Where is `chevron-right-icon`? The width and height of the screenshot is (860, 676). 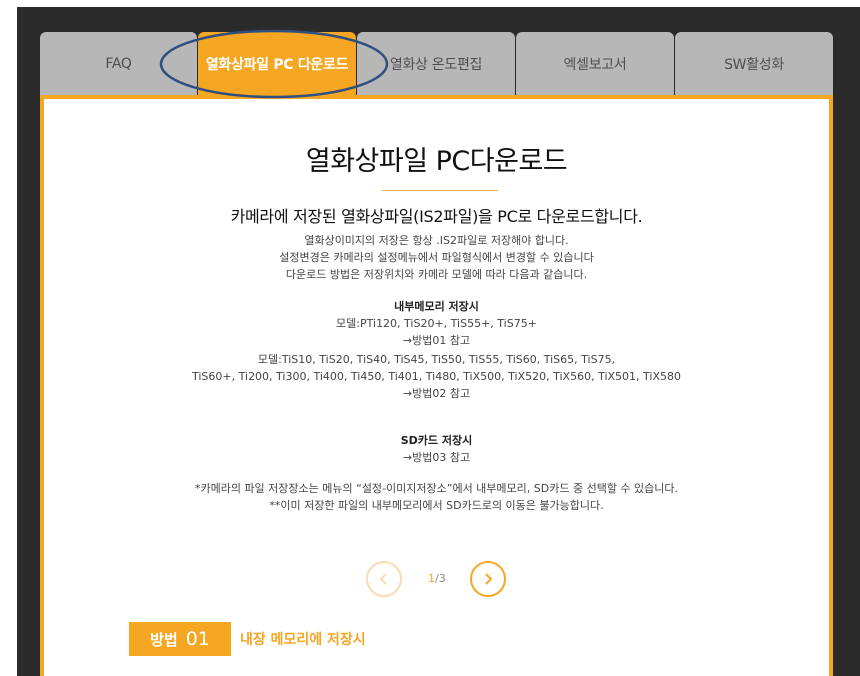
chevron-right-icon is located at coordinates (489, 579).